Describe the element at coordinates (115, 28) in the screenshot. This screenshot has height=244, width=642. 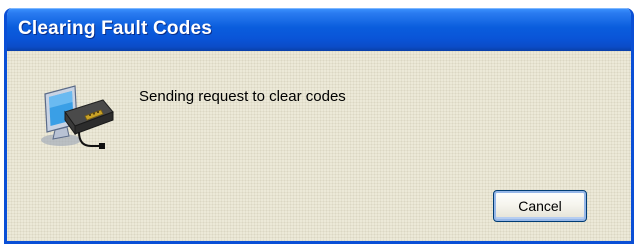
I see `dialog-title: Clearing Fault Codes` at that location.